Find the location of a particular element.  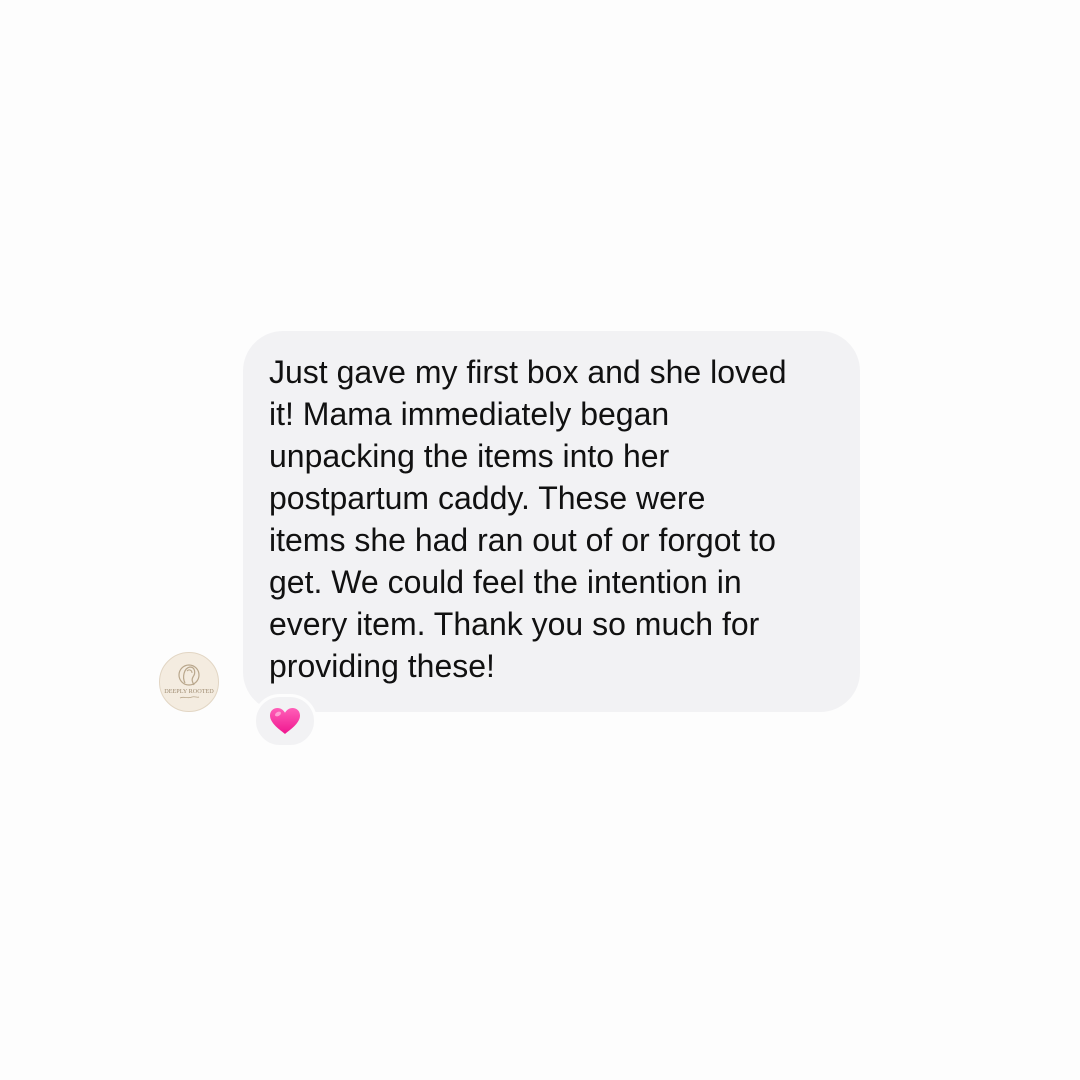

woman-profile-logo-icon: DEEPLY ROOTED is located at coordinates (189, 681).